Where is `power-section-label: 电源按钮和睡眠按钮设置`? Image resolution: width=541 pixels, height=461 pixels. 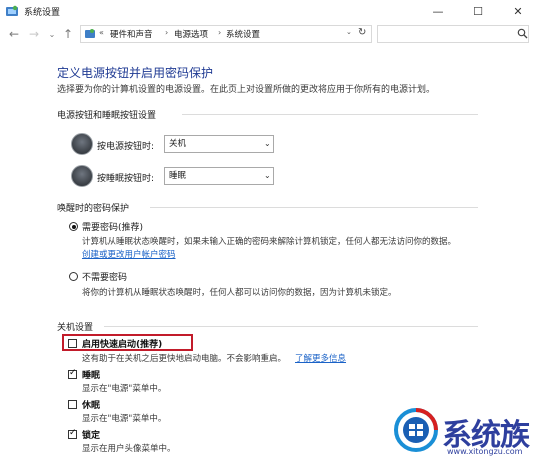
power-section-label: 电源按钮和睡眠按钮设置 is located at coordinates (107, 116).